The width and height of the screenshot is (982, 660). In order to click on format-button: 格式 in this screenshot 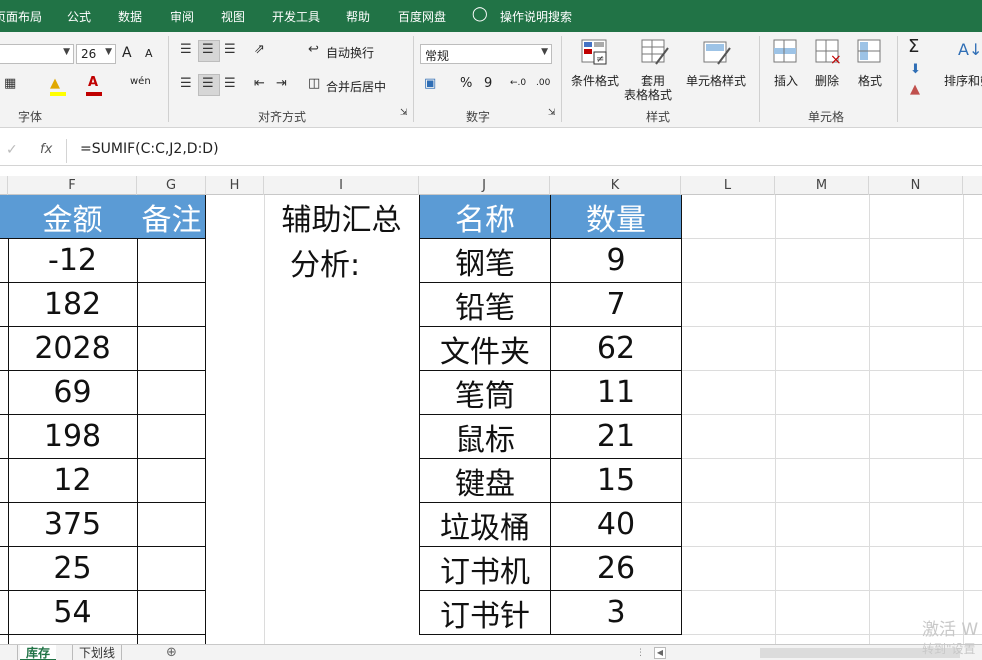, I will do `click(870, 80)`.